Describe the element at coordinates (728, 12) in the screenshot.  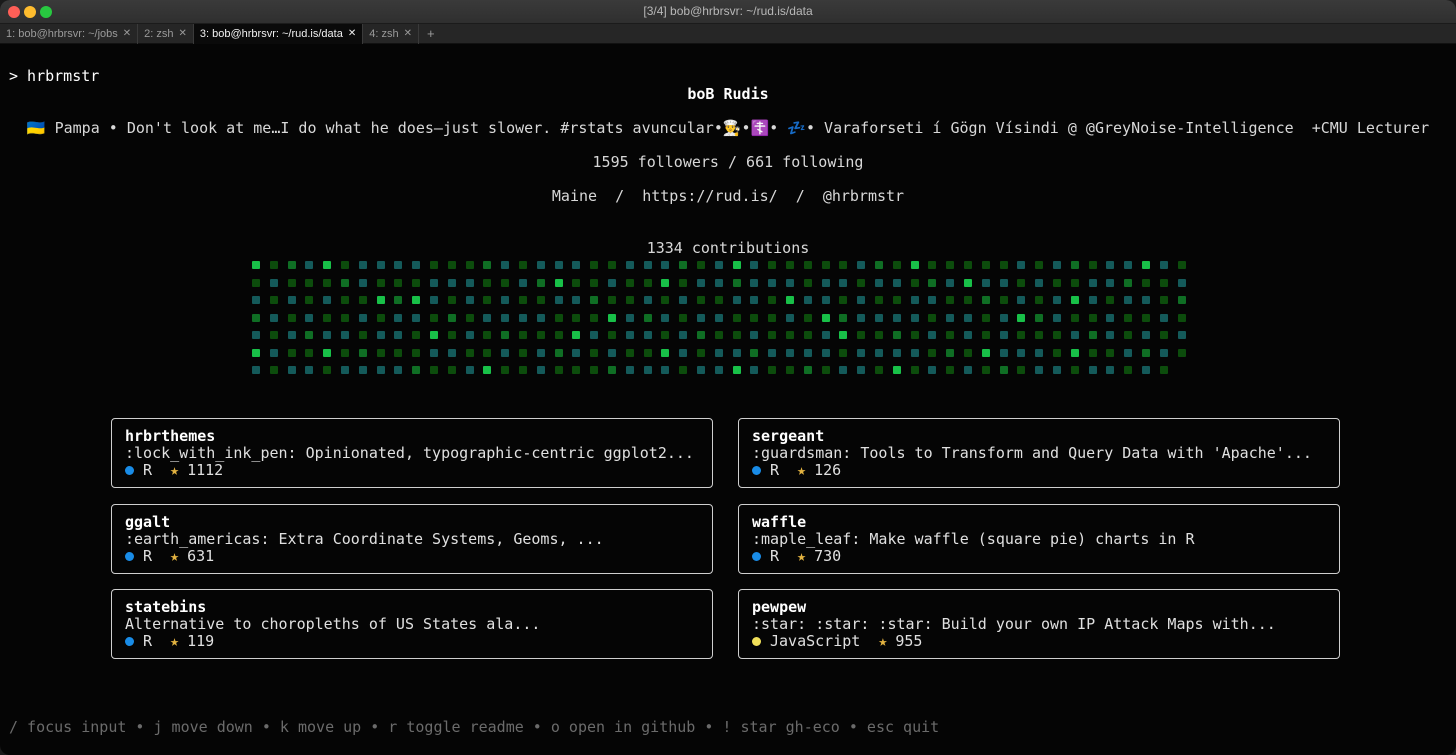
I see `title-bar: [3/4] bob@hrbrsvr: ~/rud.is/data` at that location.